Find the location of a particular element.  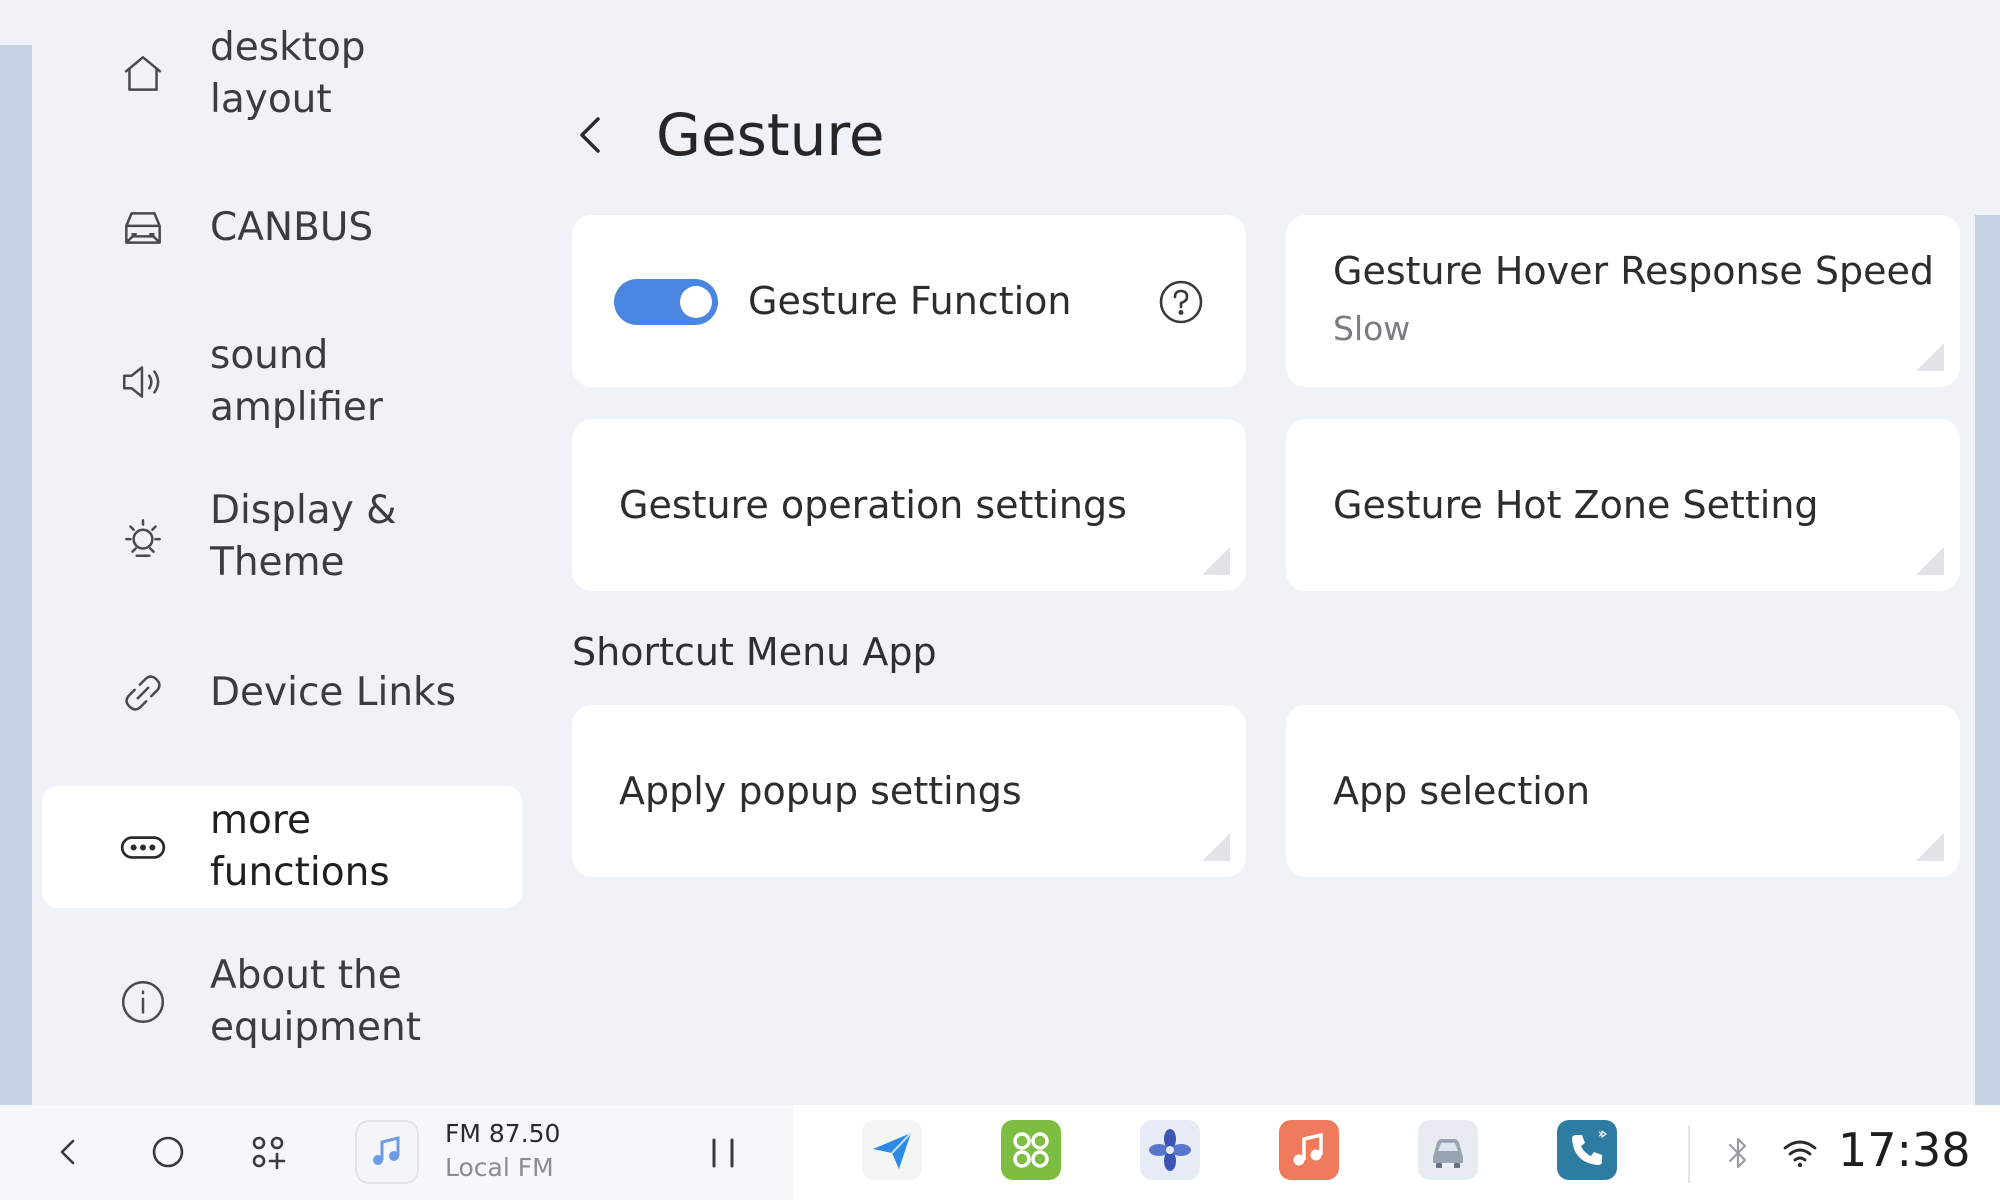

wifi-icon is located at coordinates (1800, 1153).